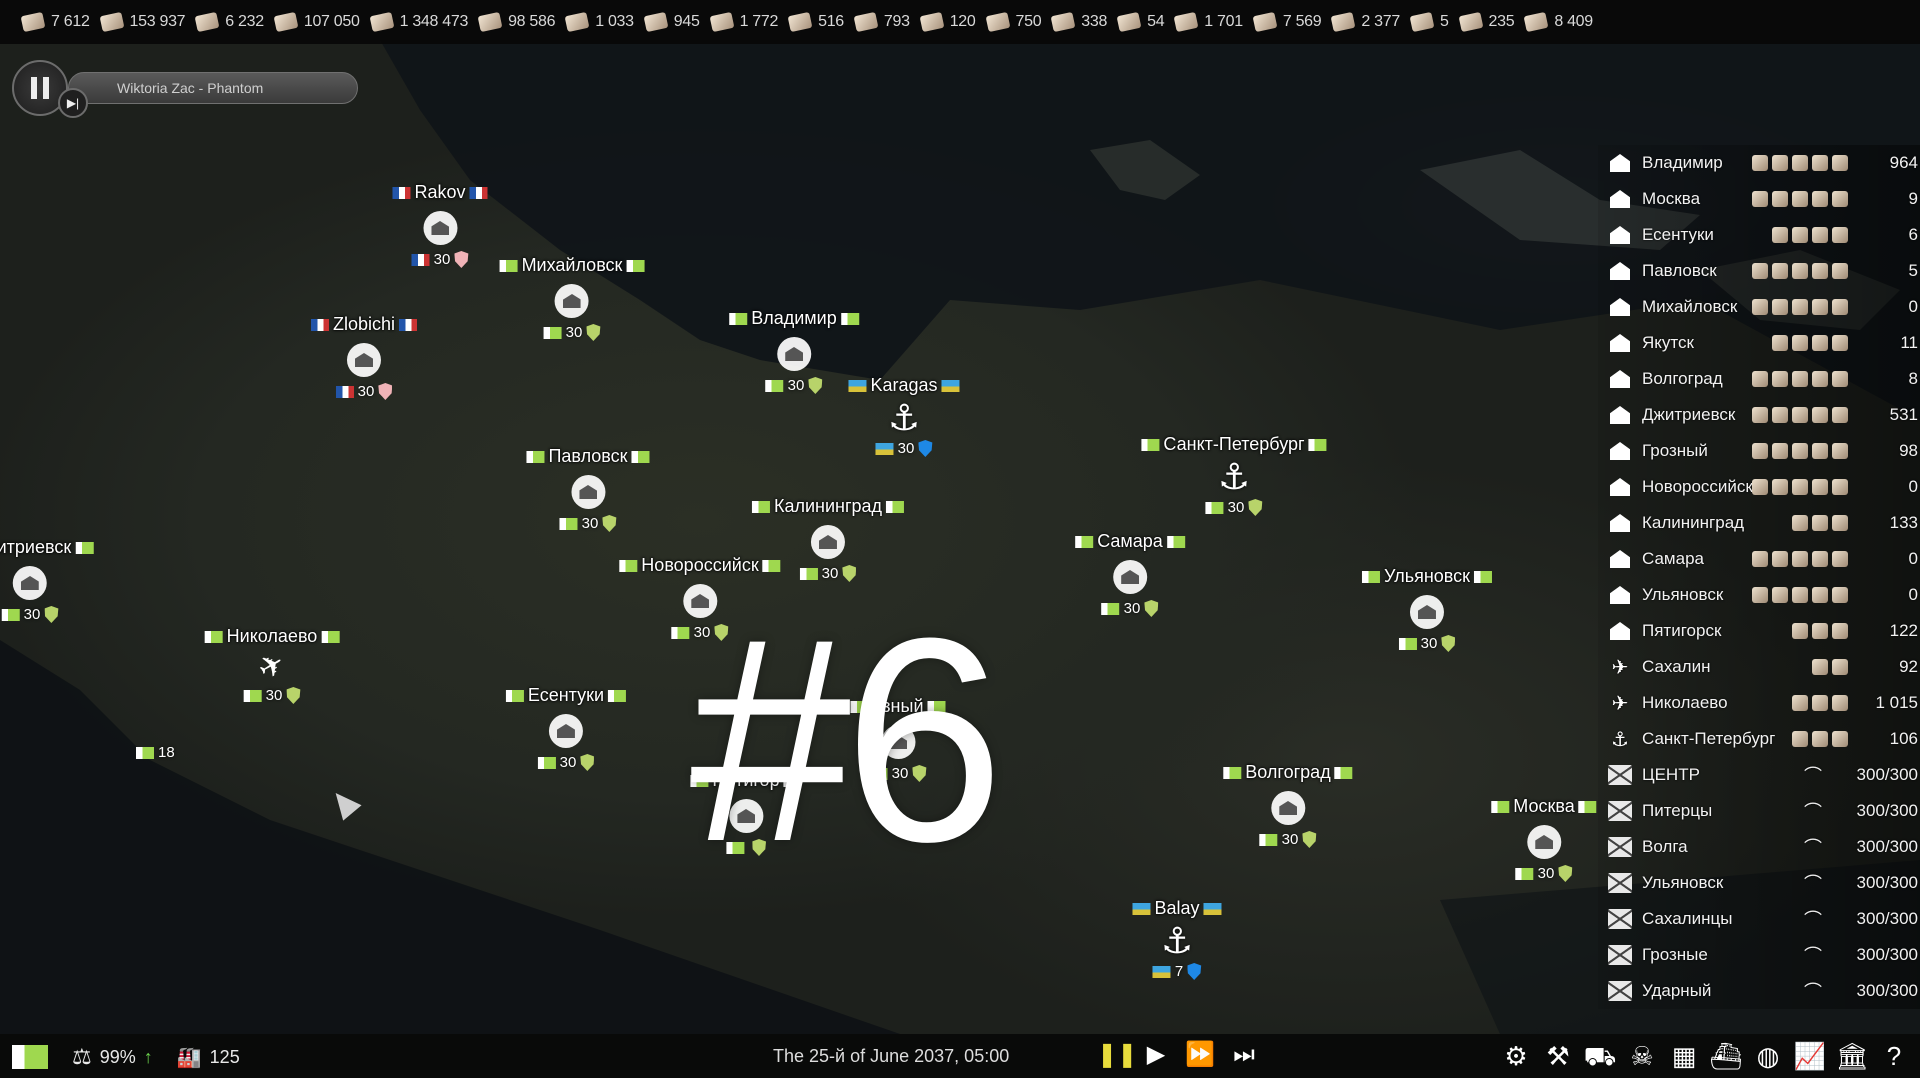 This screenshot has height=1078, width=1920. Describe the element at coordinates (30, 1057) in the screenshot. I see `flag-button` at that location.